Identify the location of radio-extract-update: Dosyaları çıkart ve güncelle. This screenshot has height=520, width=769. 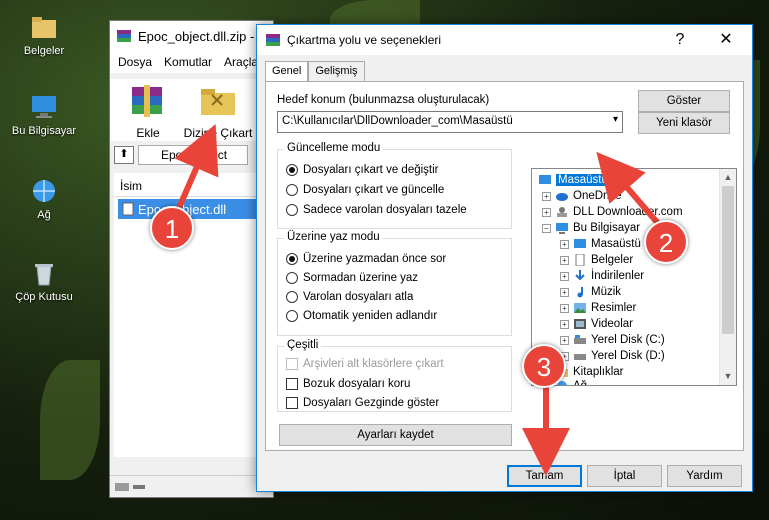
(365, 190).